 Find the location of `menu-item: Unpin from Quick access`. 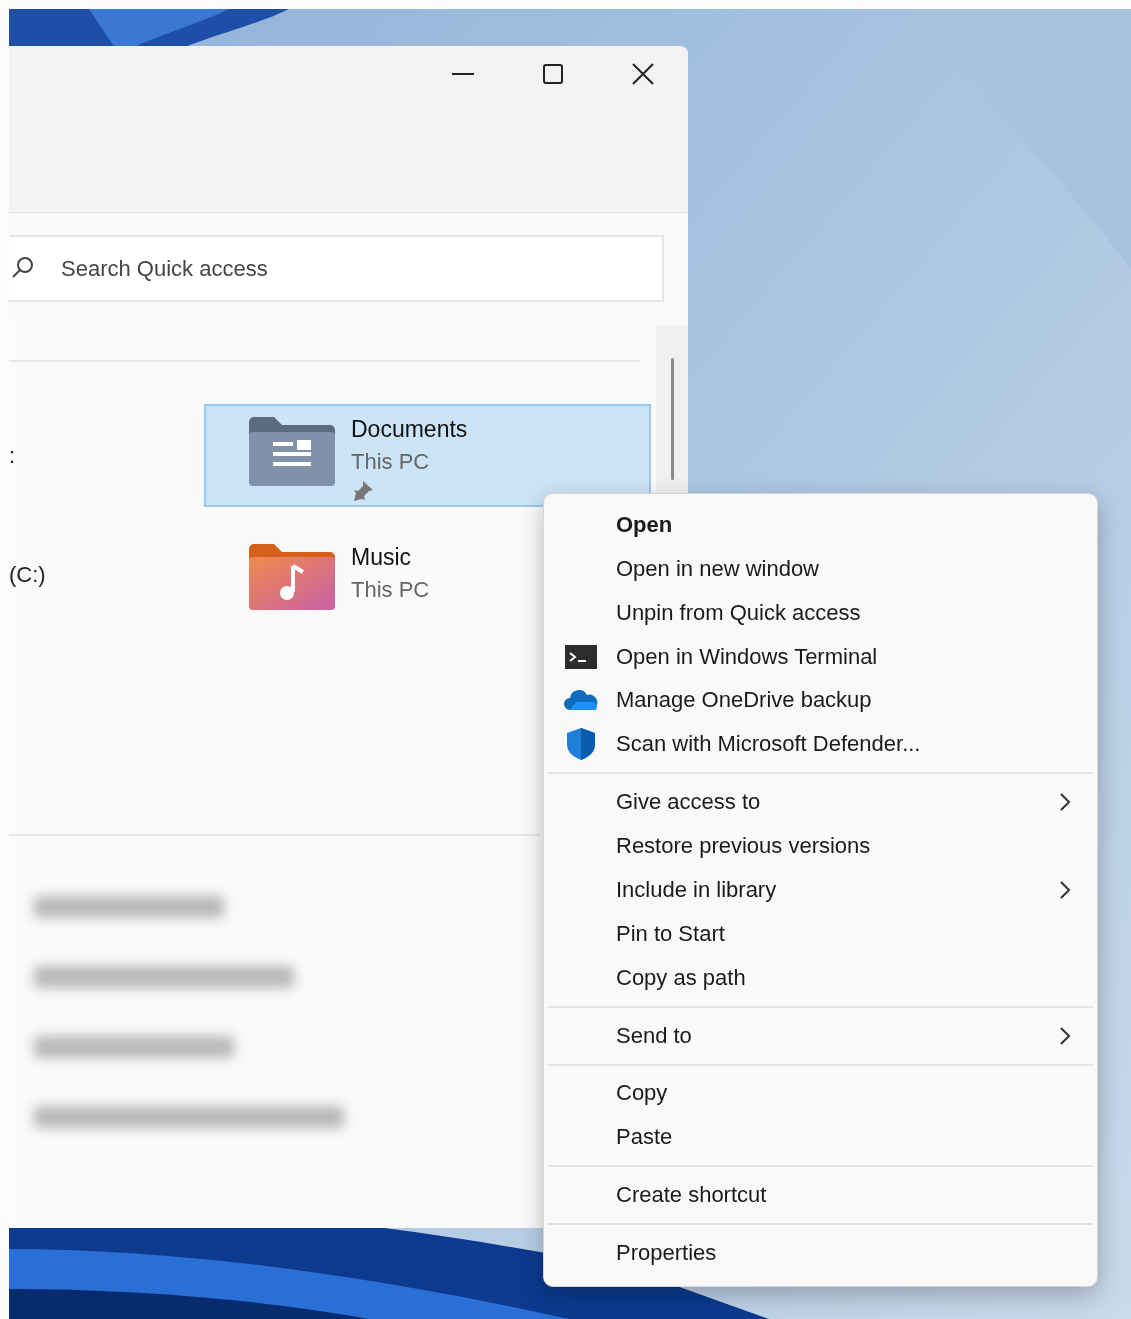

menu-item: Unpin from Quick access is located at coordinates (820, 612).